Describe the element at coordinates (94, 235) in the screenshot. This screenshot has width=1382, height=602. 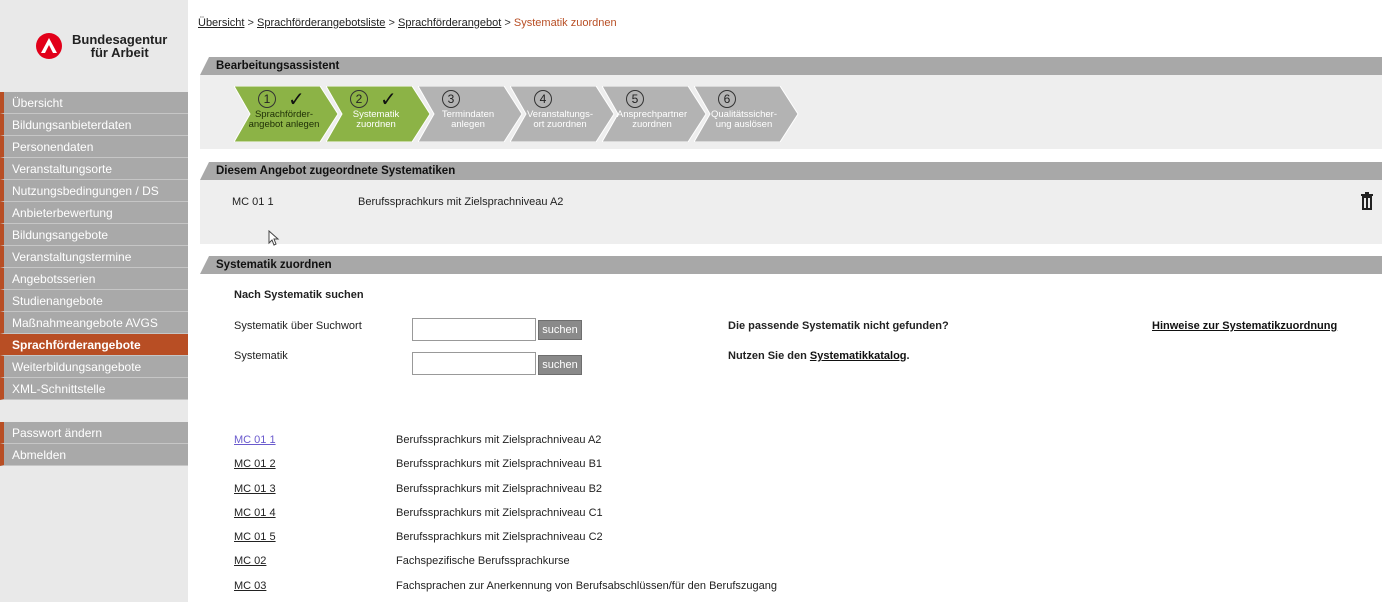
I see `sidebar-item-6: Bildungsangebote` at that location.